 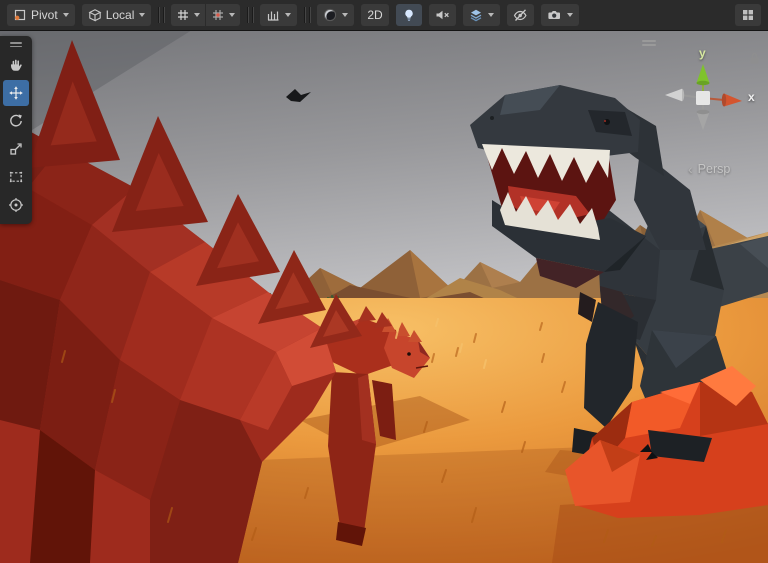 I want to click on audio-mute-icon, so click(x=442, y=15).